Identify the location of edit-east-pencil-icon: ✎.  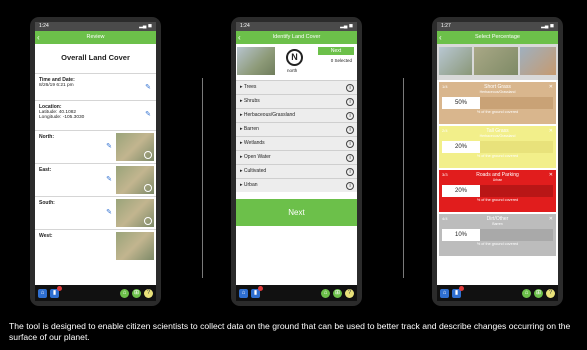
(109, 179).